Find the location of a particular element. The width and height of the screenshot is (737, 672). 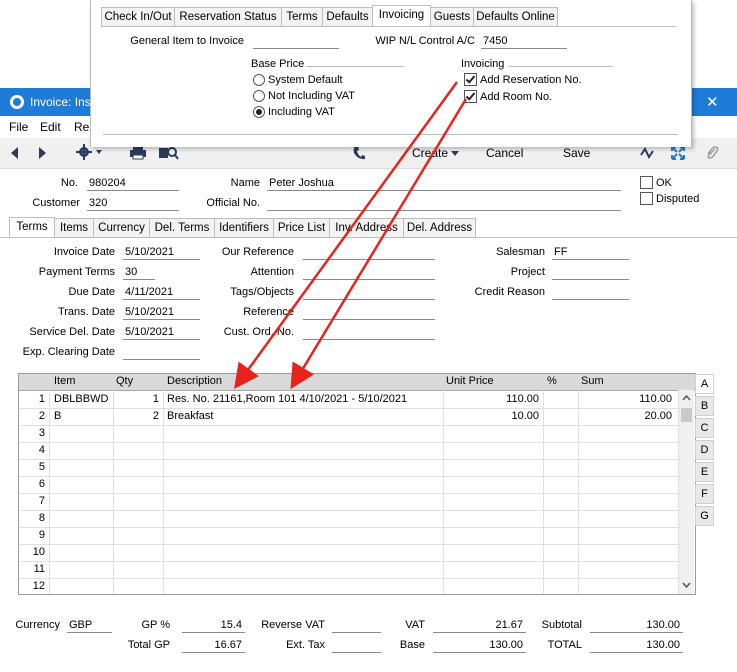

forward-arrow-icon is located at coordinates (42, 153).